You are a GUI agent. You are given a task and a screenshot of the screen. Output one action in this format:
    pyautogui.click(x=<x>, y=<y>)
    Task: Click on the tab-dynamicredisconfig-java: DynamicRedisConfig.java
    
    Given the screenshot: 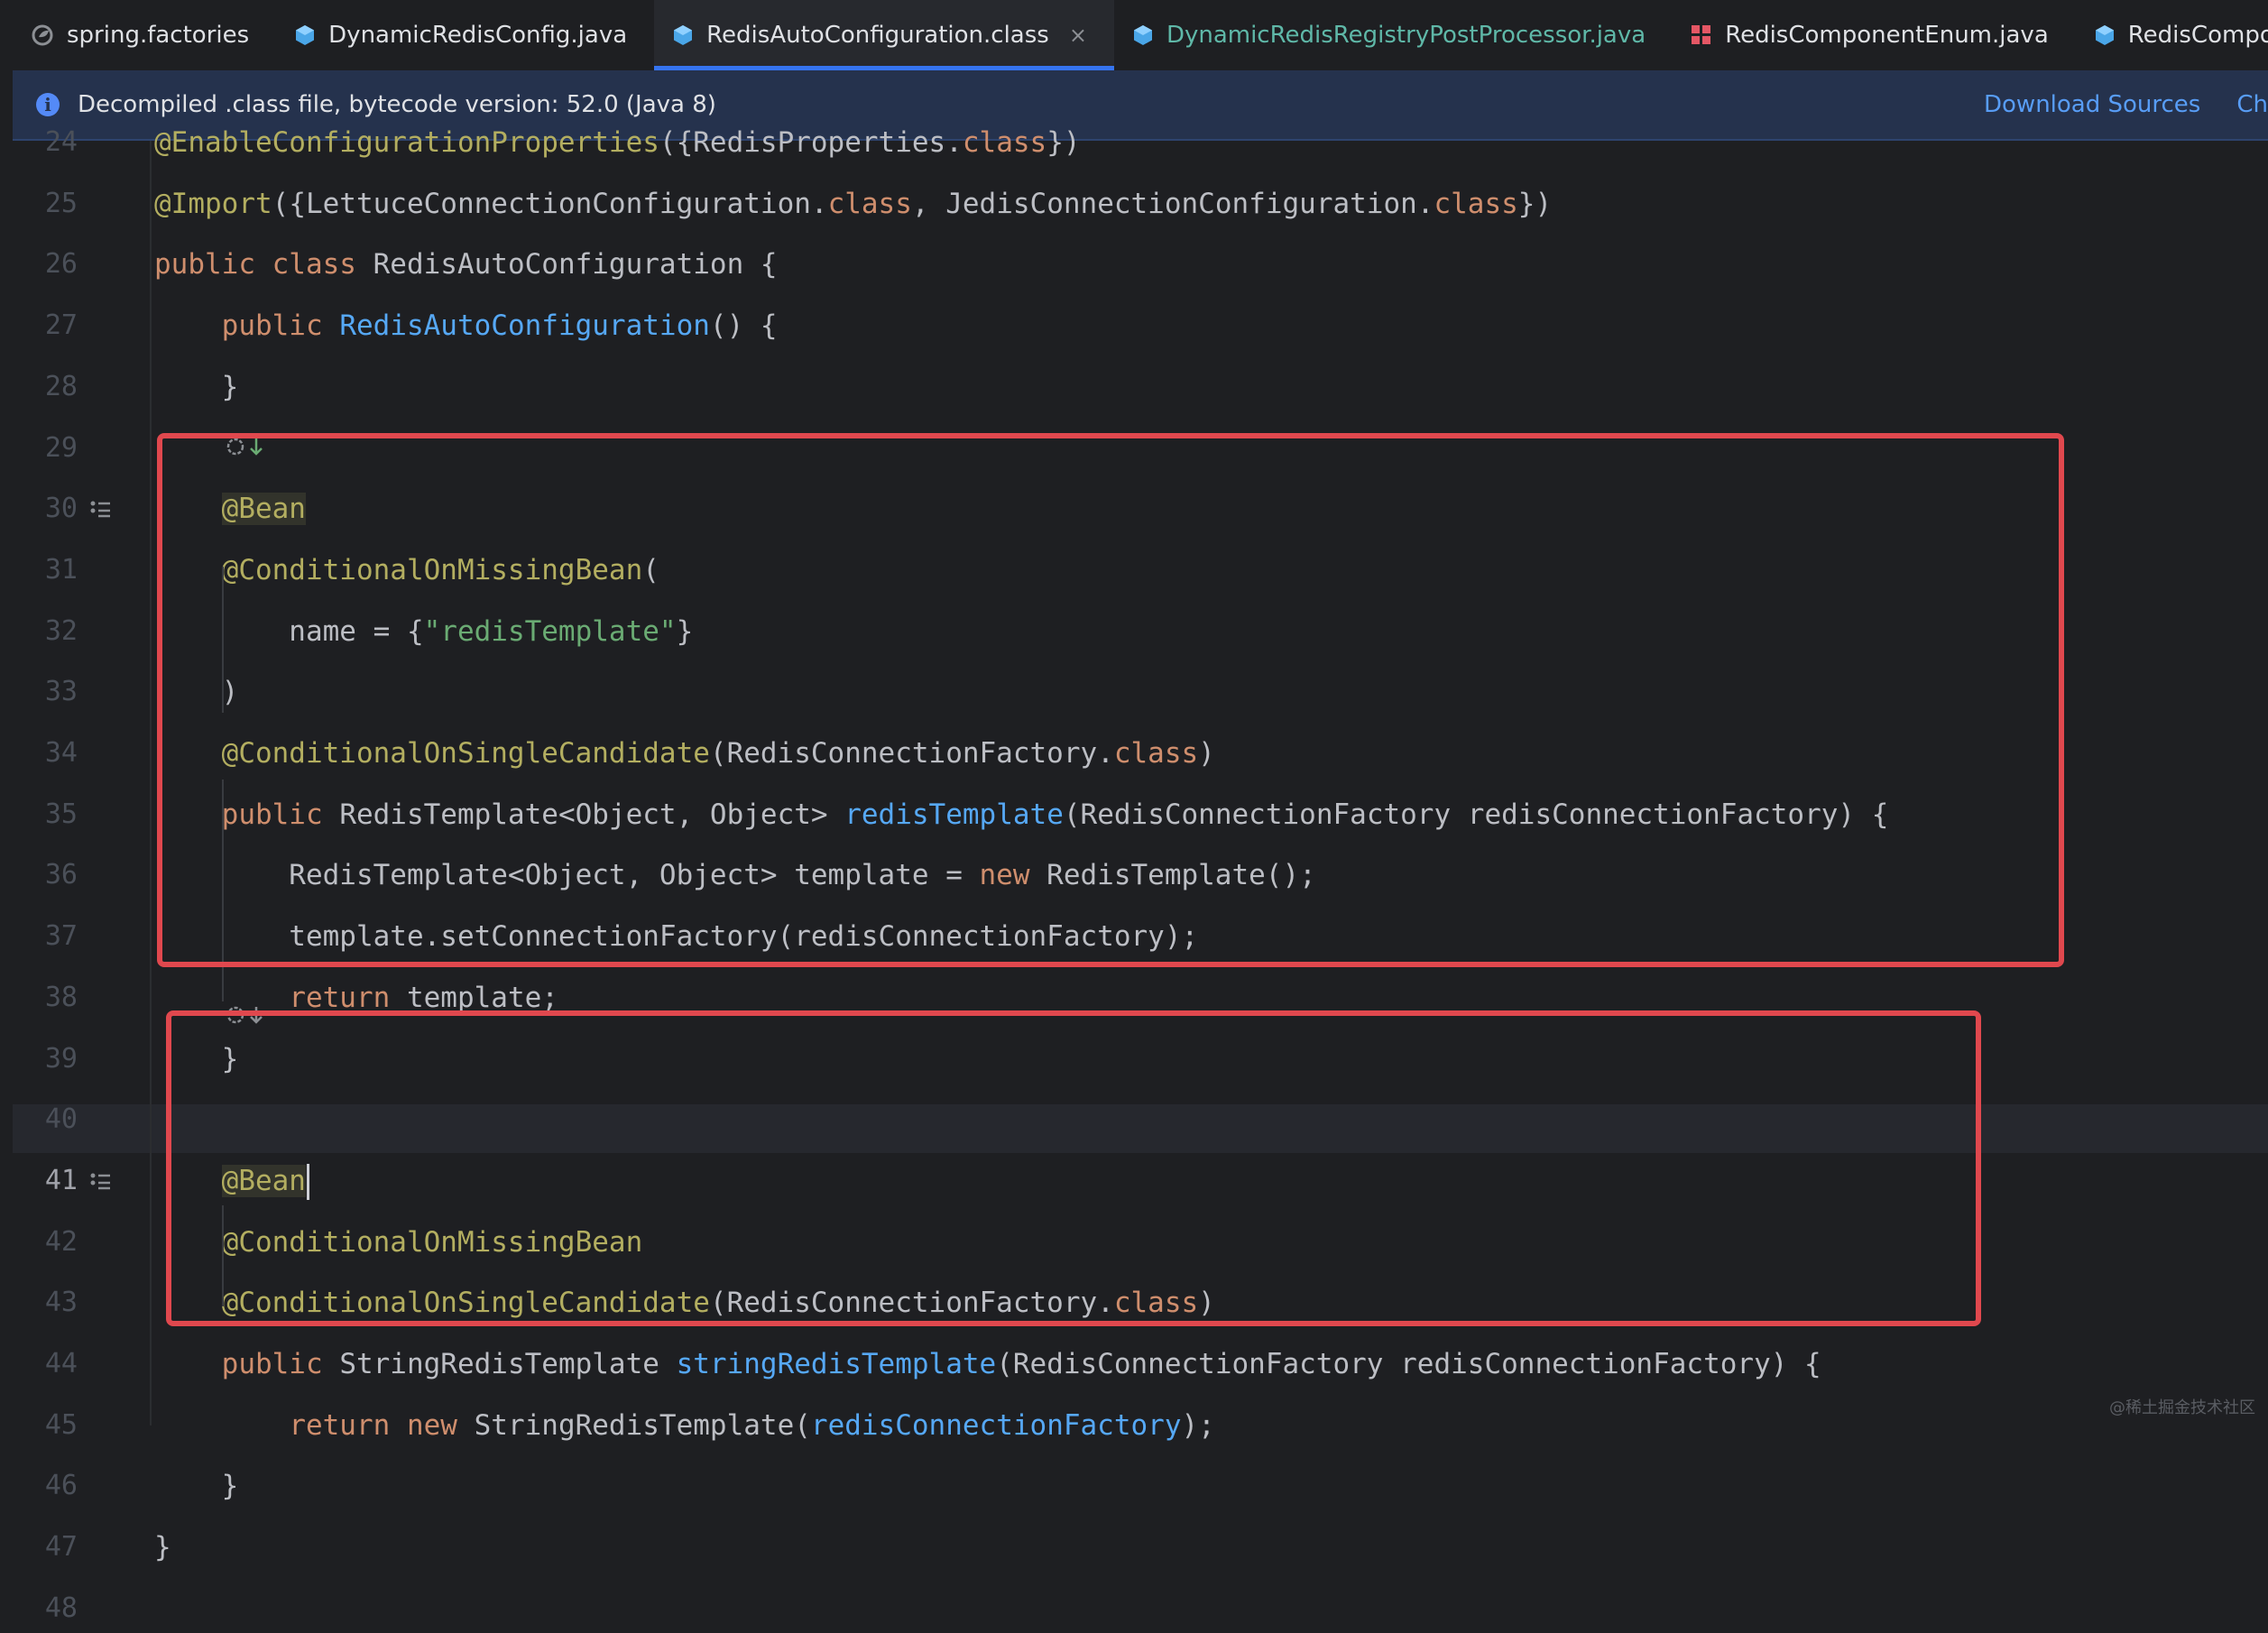 What is the action you would take?
    pyautogui.click(x=465, y=35)
    